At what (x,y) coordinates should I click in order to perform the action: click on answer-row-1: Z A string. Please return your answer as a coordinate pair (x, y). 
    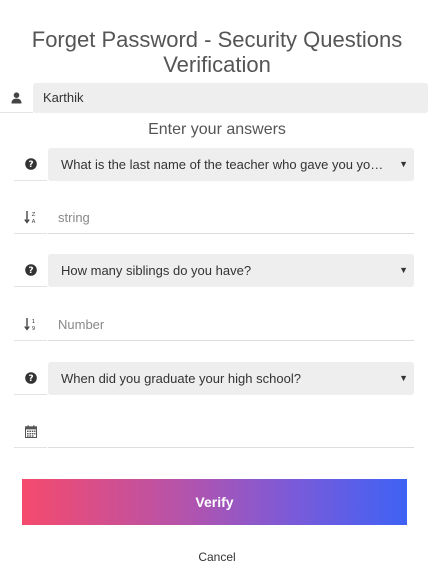
    Looking at the image, I should click on (217, 217).